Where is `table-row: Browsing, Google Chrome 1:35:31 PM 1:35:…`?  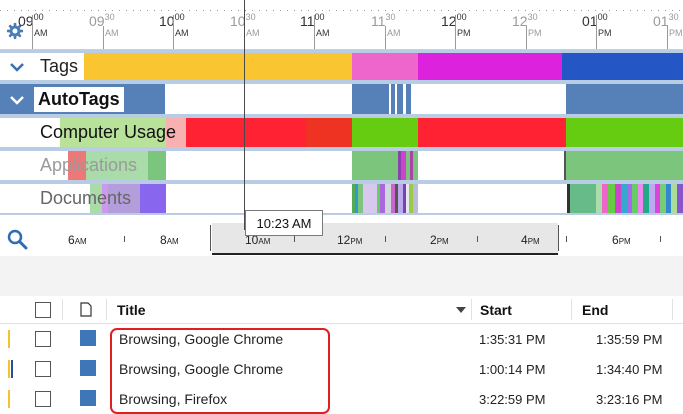
table-row: Browsing, Google Chrome 1:35:31 PM 1:35:… is located at coordinates (341, 339).